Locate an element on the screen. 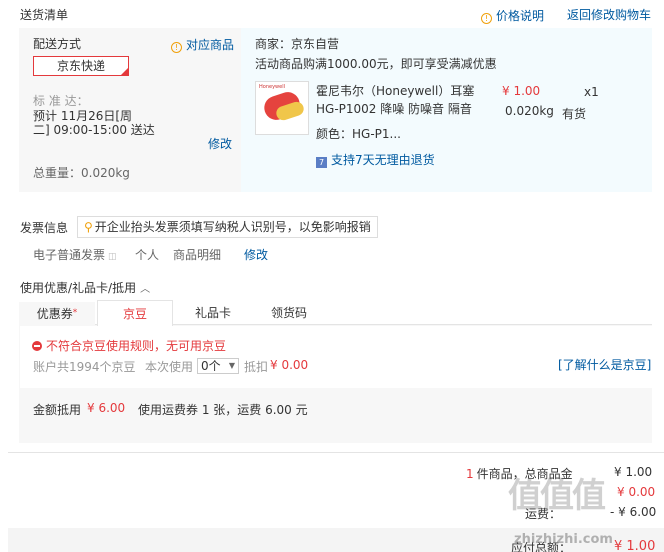 The image size is (664, 552). learn-beans-link: [了解什么是京豆] is located at coordinates (604, 364).